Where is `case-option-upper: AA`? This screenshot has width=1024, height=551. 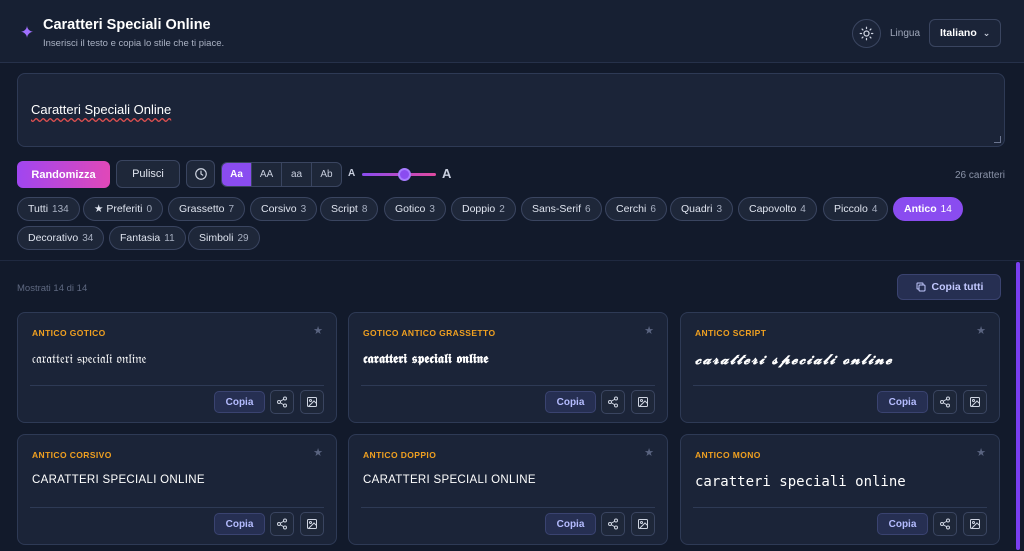 case-option-upper: AA is located at coordinates (267, 174).